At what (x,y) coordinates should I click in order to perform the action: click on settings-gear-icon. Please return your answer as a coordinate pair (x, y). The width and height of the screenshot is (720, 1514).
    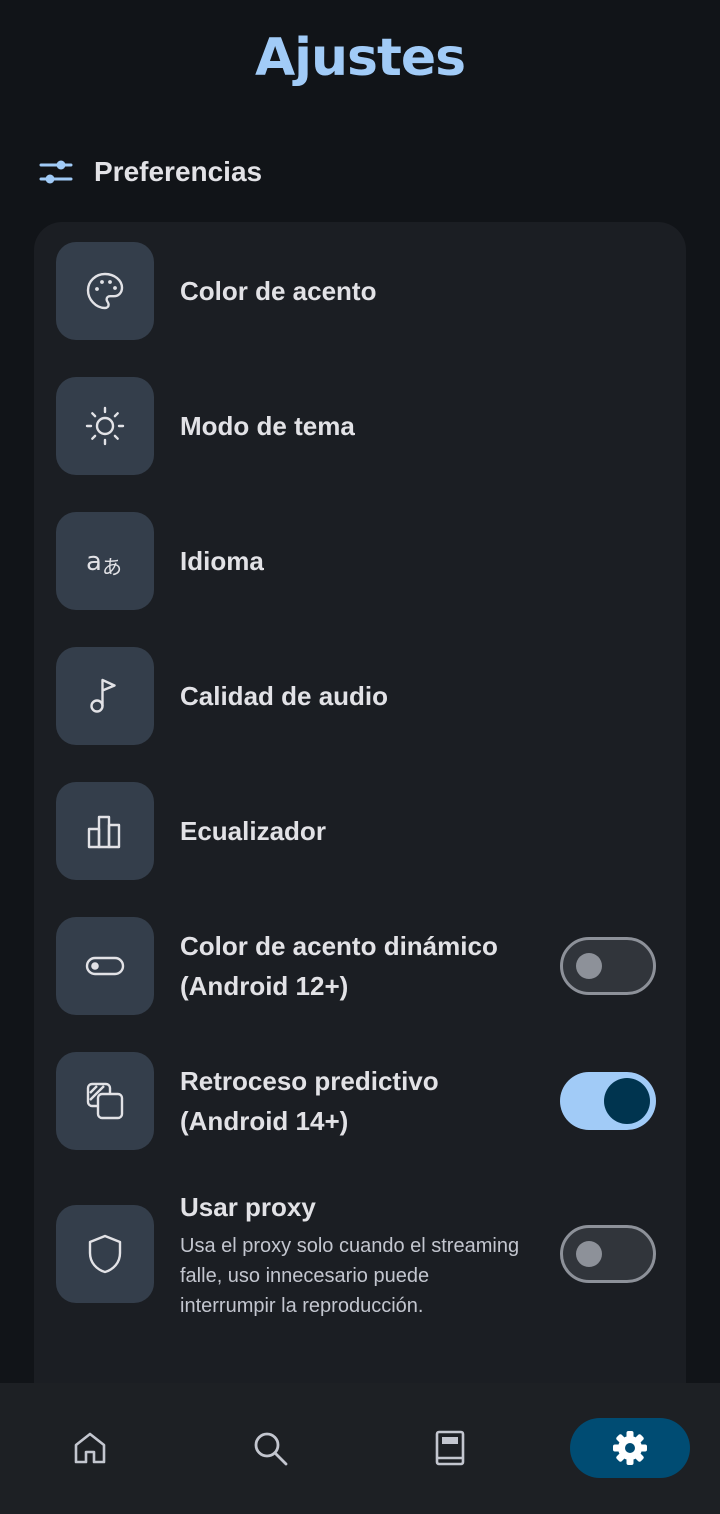
    Looking at the image, I should click on (630, 1448).